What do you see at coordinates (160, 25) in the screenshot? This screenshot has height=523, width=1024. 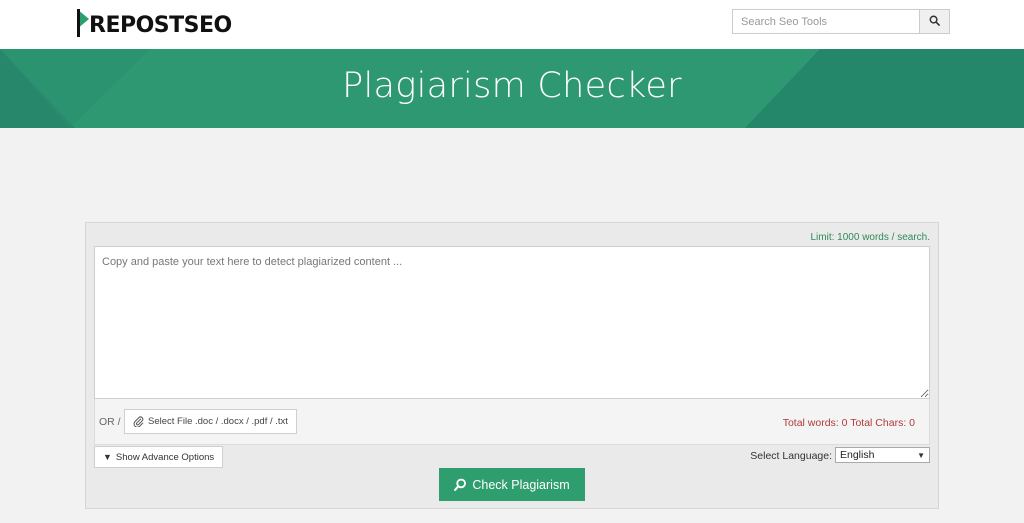 I see `logo-text: REPOSTSEO` at bounding box center [160, 25].